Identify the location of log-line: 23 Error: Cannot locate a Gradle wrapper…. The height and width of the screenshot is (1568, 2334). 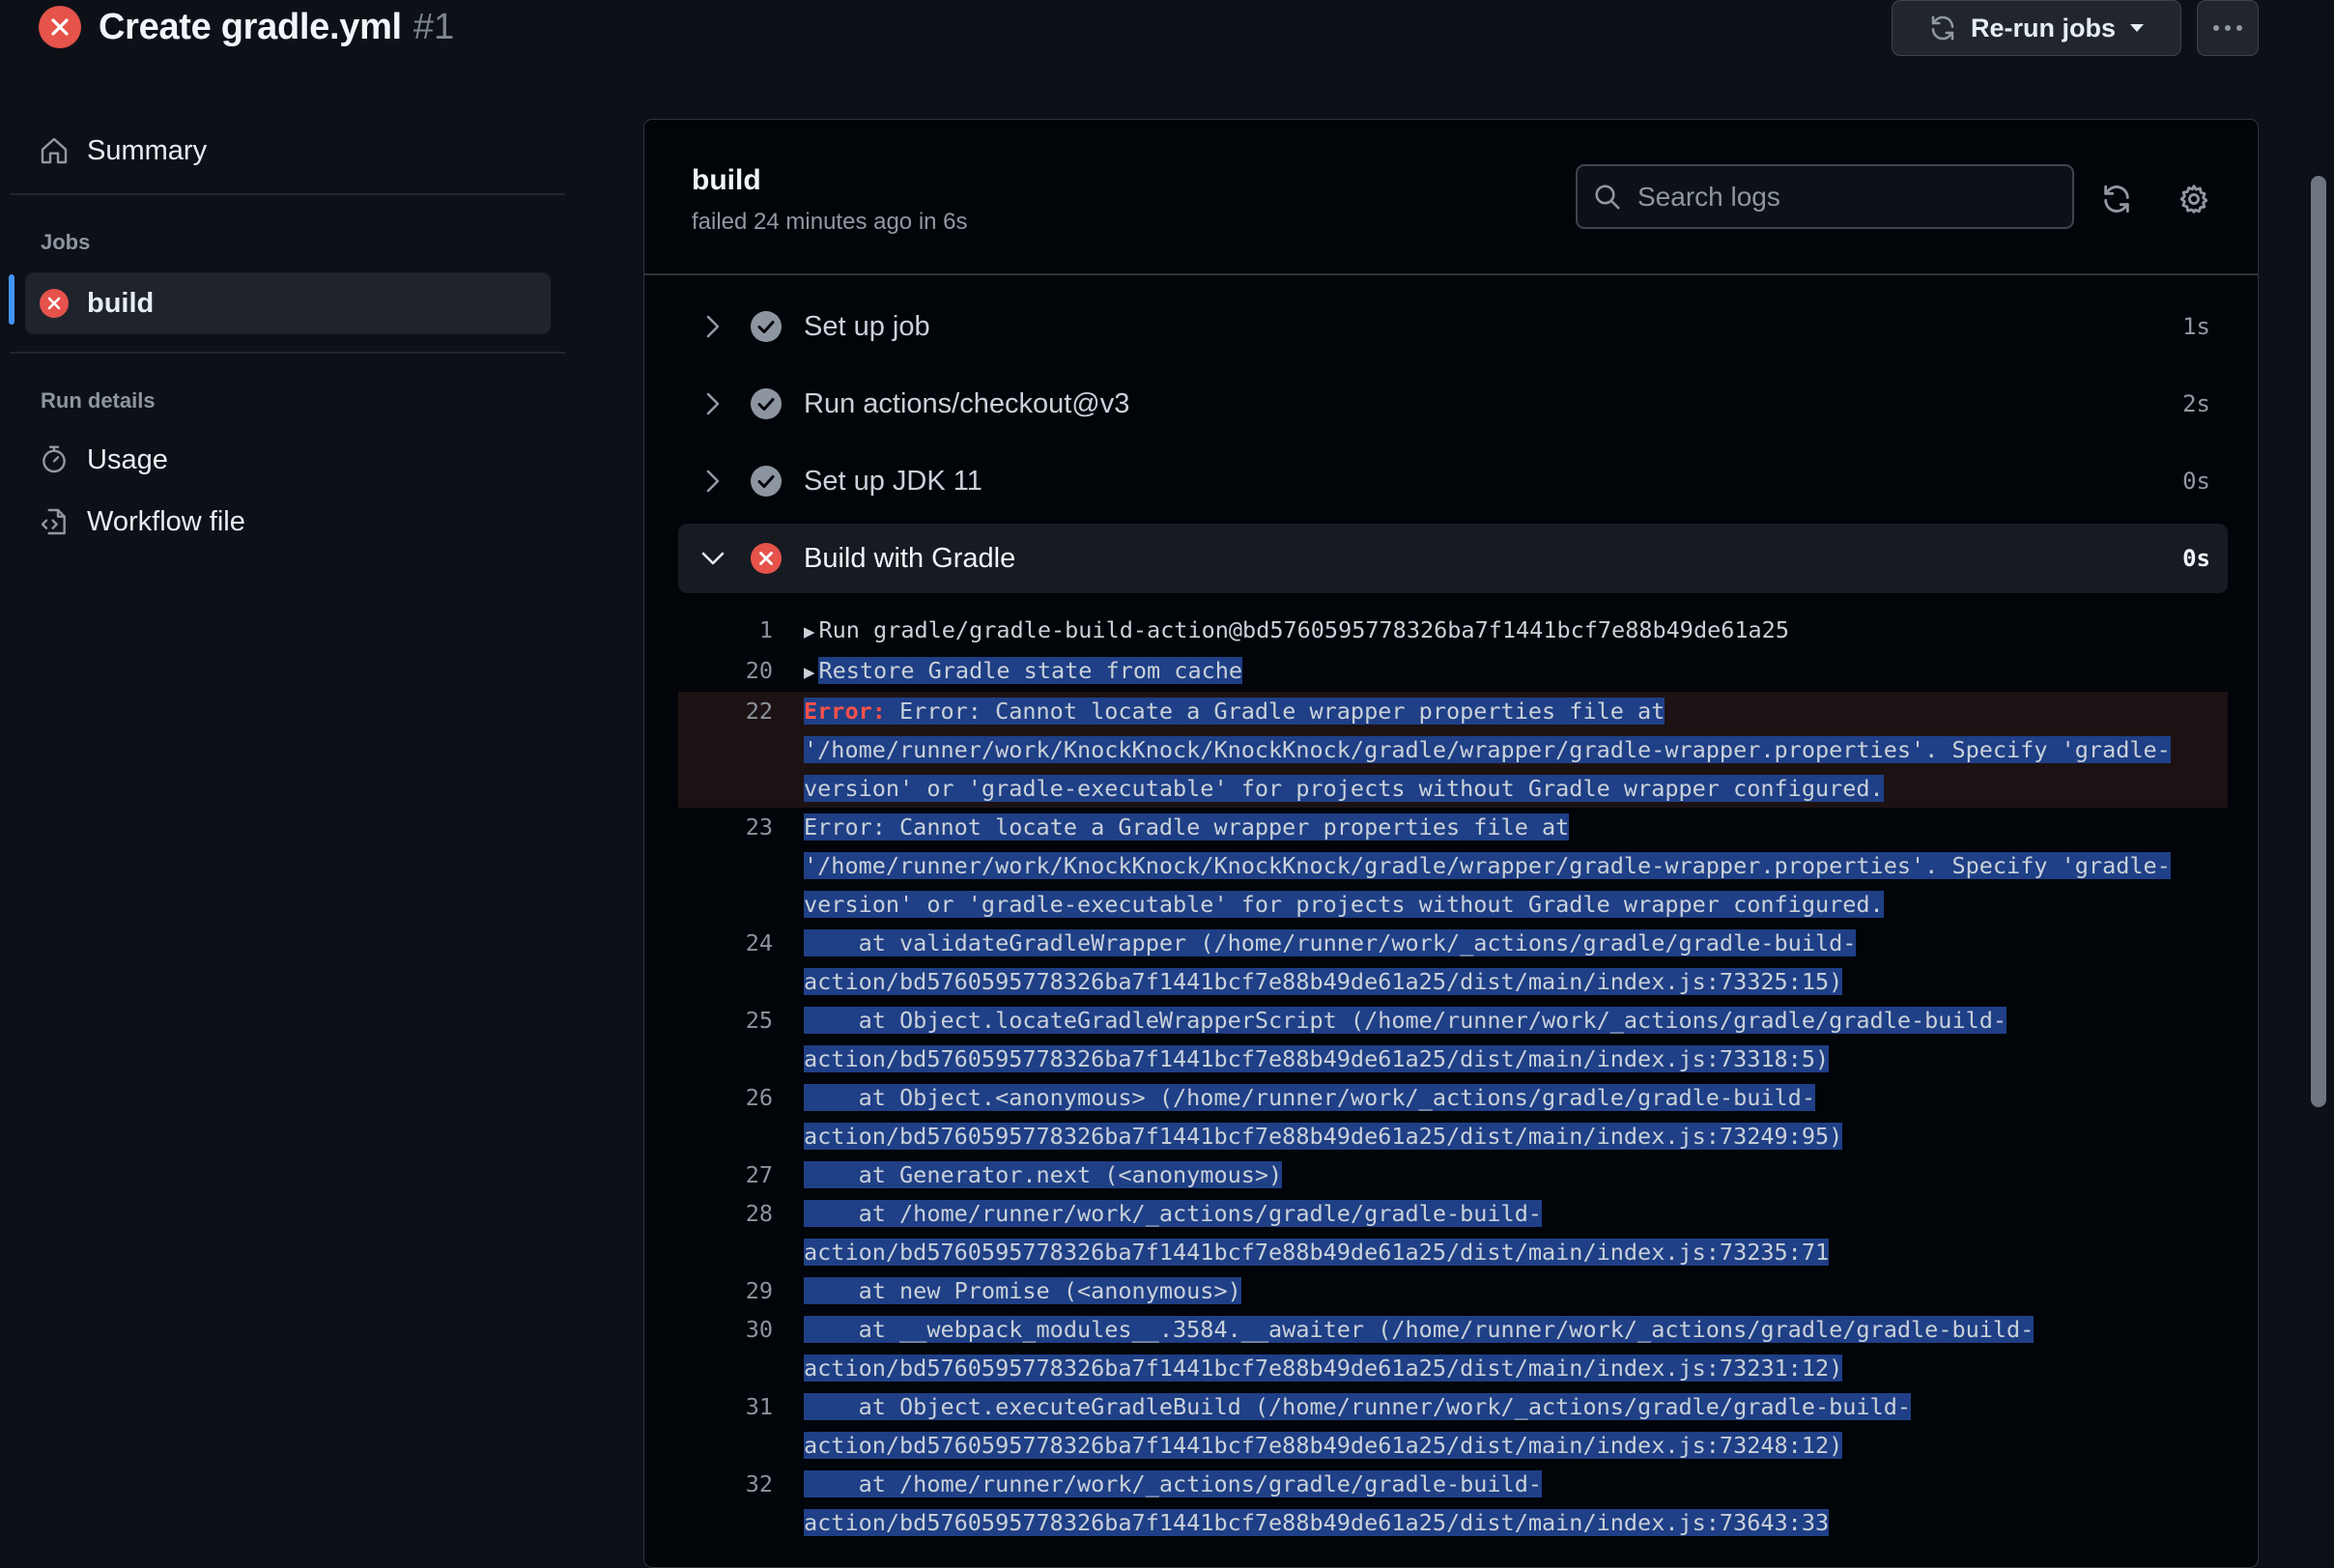
(1453, 866).